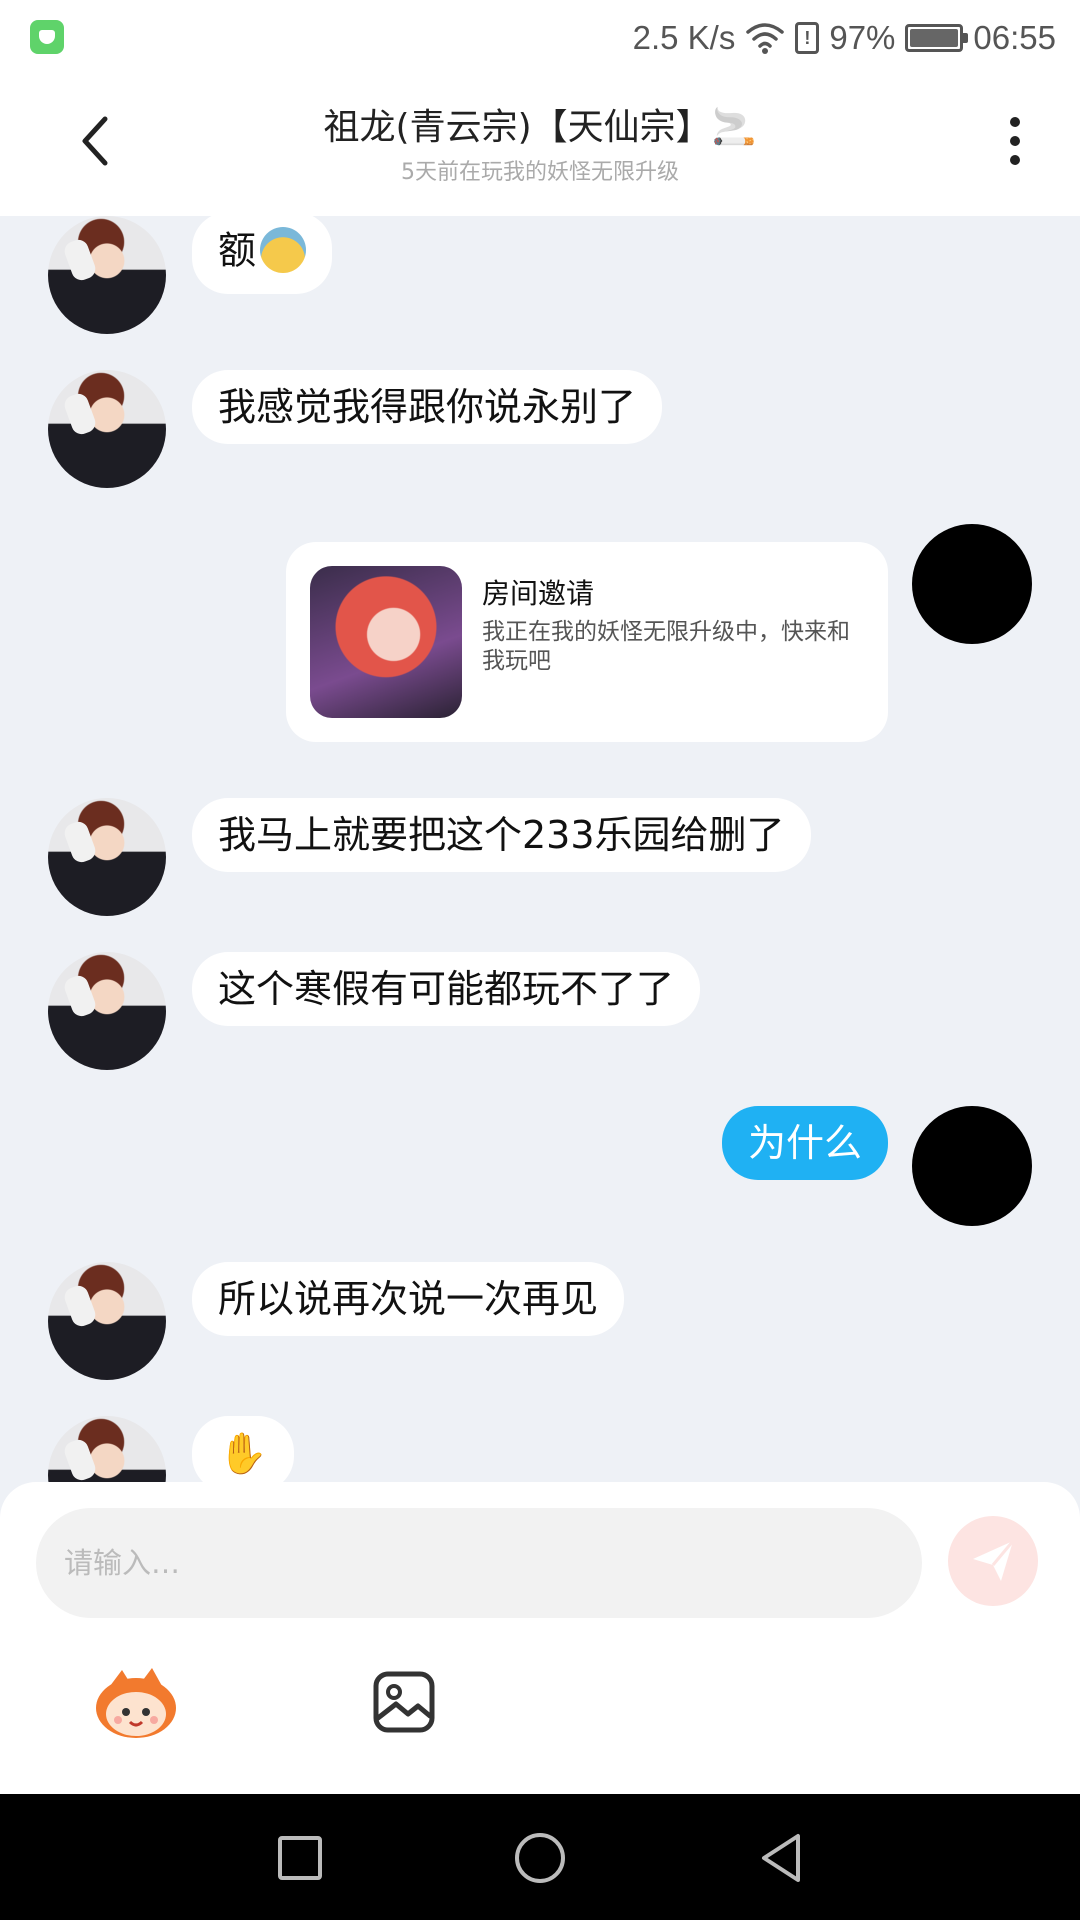  What do you see at coordinates (937, 38) in the screenshot?
I see `battery-icon` at bounding box center [937, 38].